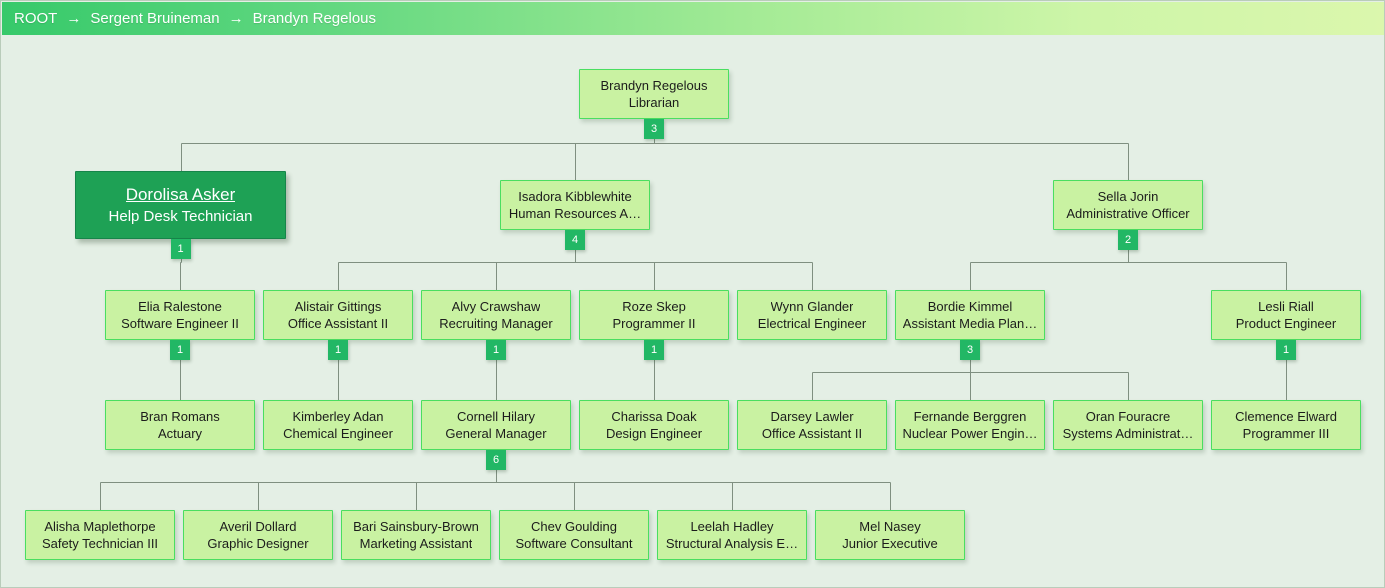  Describe the element at coordinates (416, 535) in the screenshot. I see `org-node-bari: Bari Sainsbury-Brown Marketing Assistant` at that location.